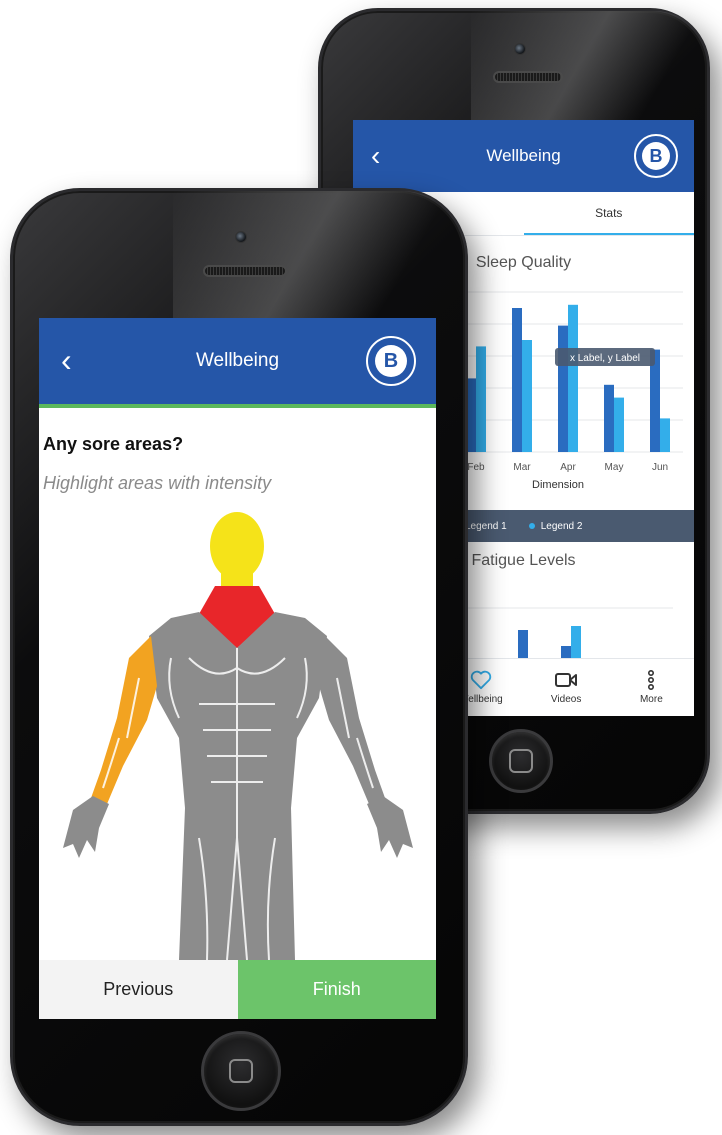 The image size is (722, 1135). What do you see at coordinates (138, 989) in the screenshot?
I see `previous-button: Previous` at bounding box center [138, 989].